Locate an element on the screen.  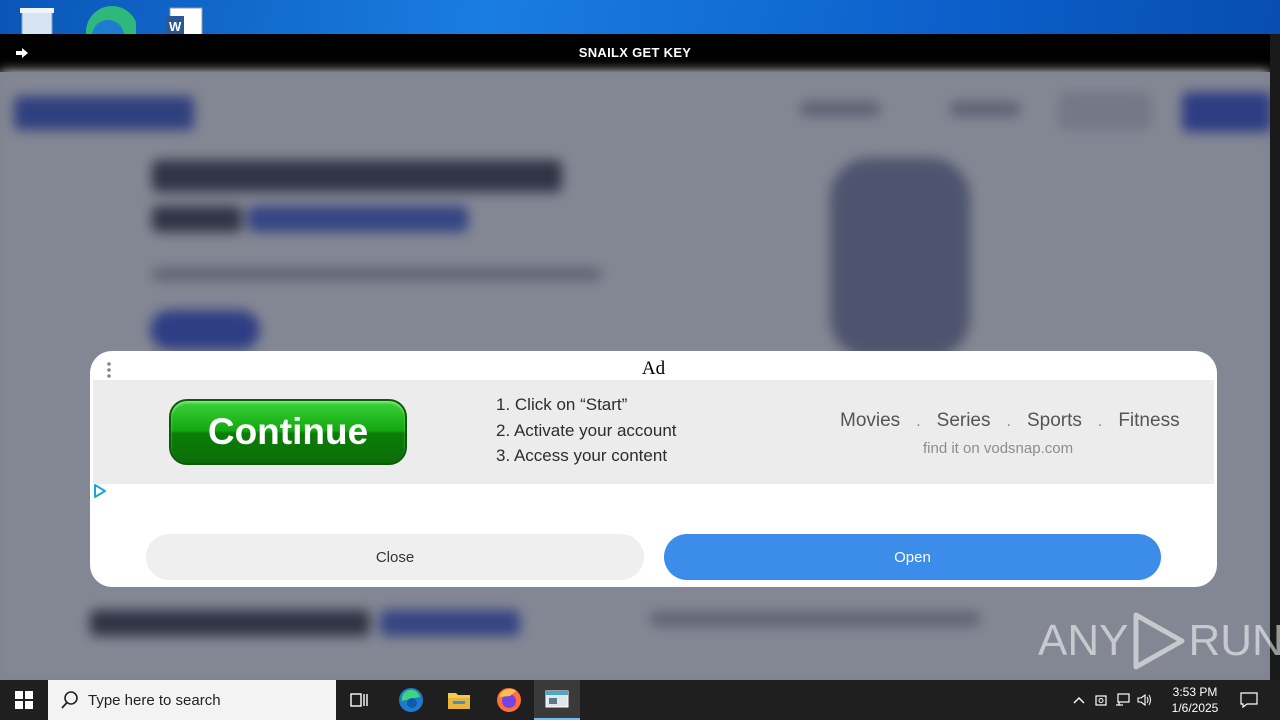
open-button: Open is located at coordinates (912, 557).